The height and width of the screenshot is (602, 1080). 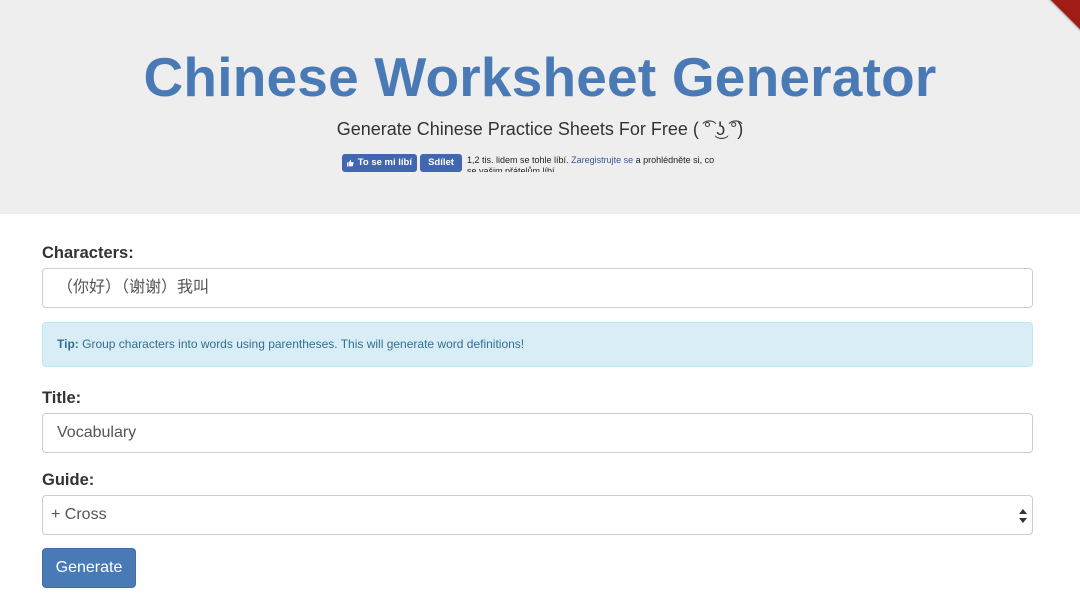 What do you see at coordinates (1051, 18) in the screenshot?
I see `corner-ribbon` at bounding box center [1051, 18].